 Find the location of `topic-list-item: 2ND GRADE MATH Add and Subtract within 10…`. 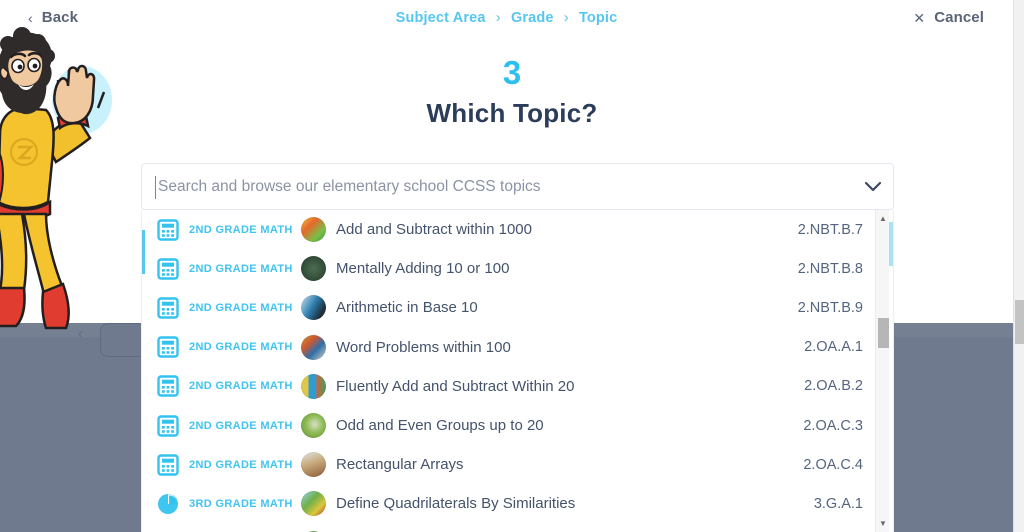

topic-list-item: 2ND GRADE MATH Add and Subtract within 10… is located at coordinates (509, 229).